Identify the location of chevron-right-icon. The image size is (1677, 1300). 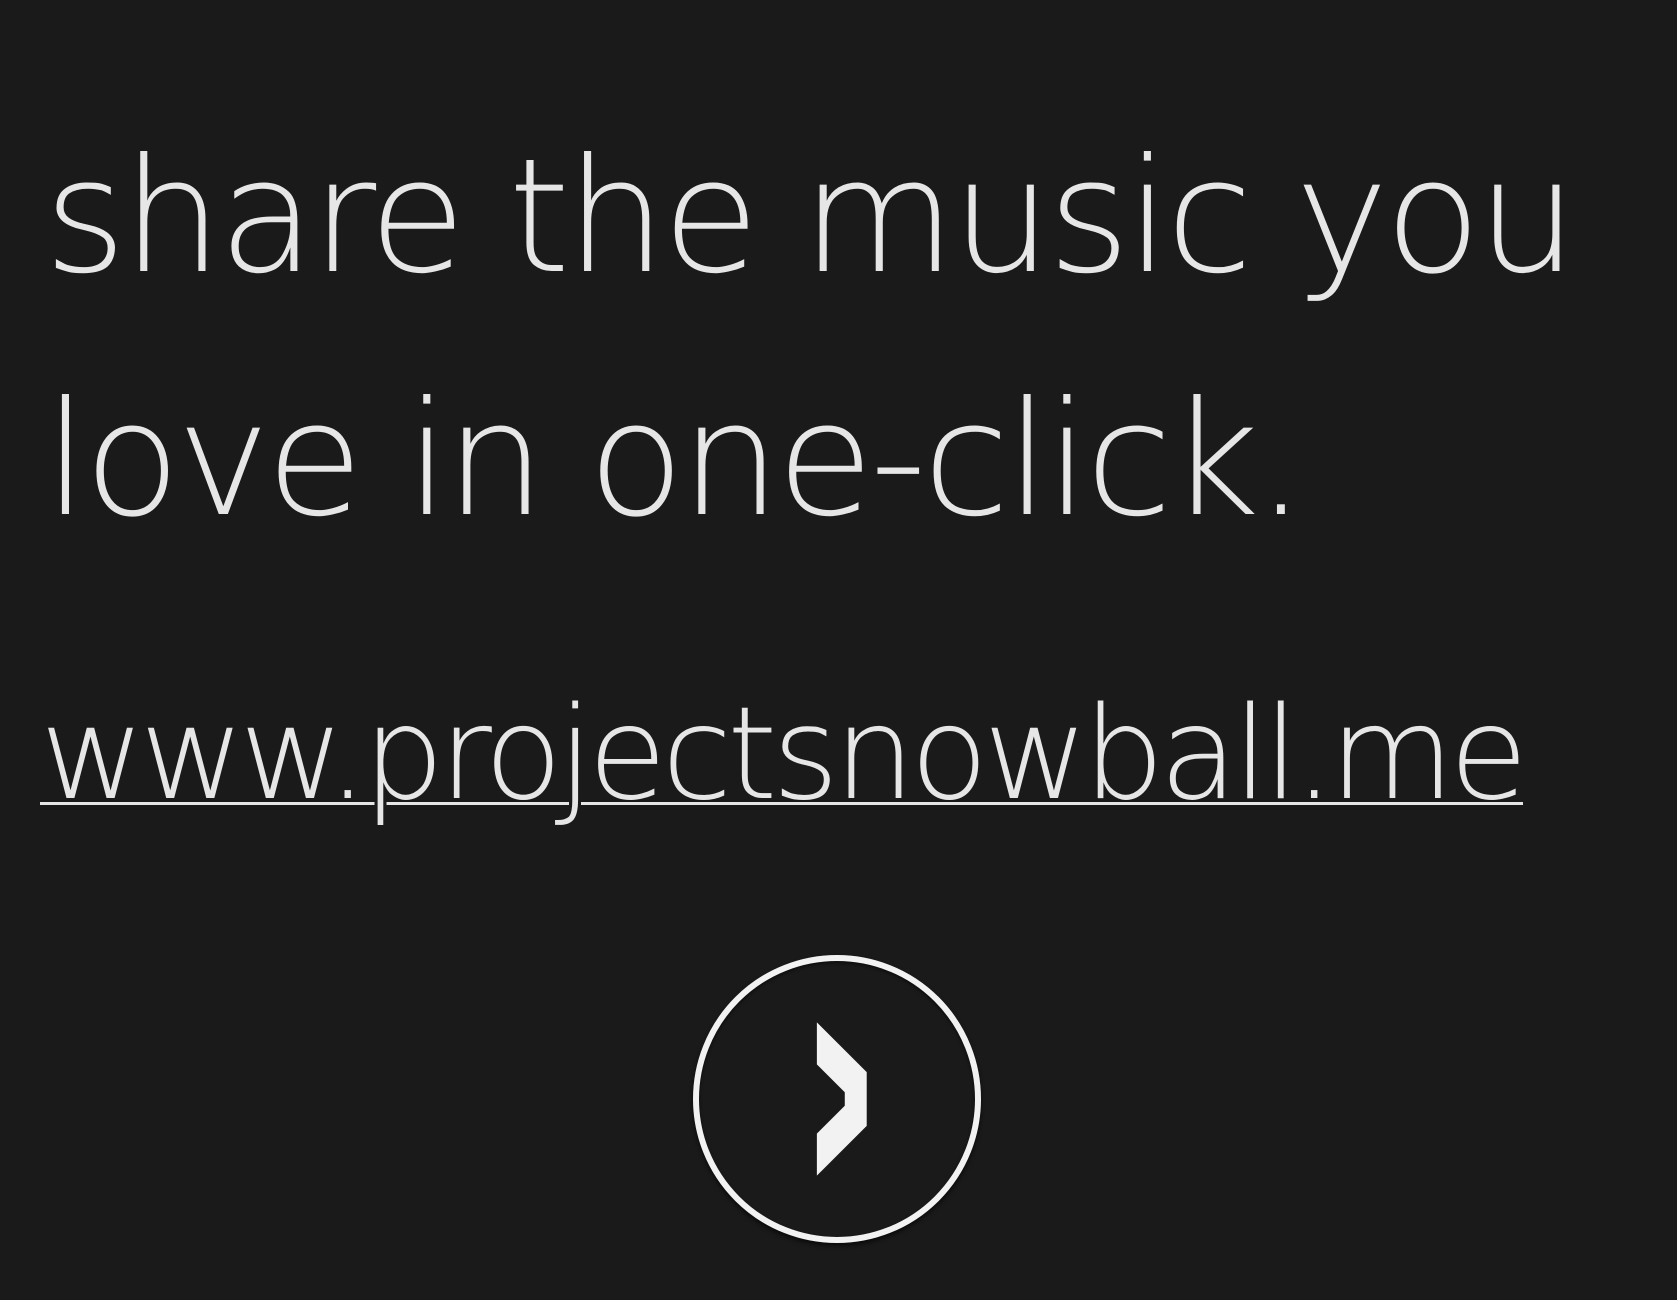
(841, 1099).